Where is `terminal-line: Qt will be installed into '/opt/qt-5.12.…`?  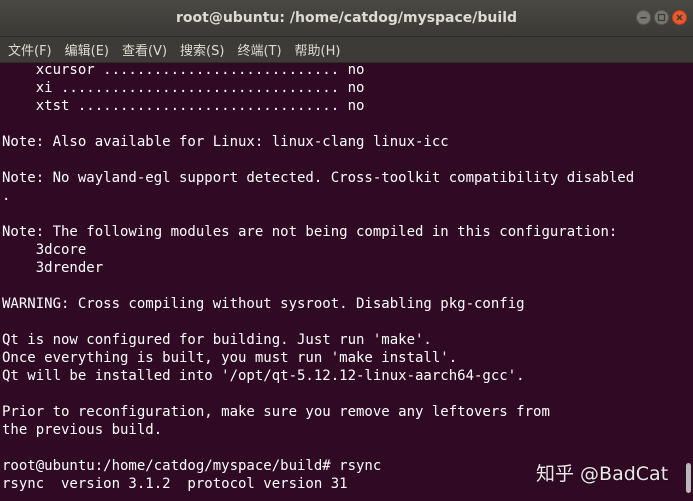
terminal-line: Qt will be installed into '/opt/qt-5.12.… is located at coordinates (263, 376).